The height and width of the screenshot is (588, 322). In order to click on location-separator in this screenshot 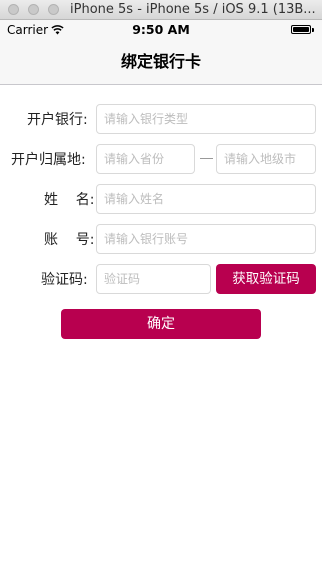, I will do `click(206, 158)`.